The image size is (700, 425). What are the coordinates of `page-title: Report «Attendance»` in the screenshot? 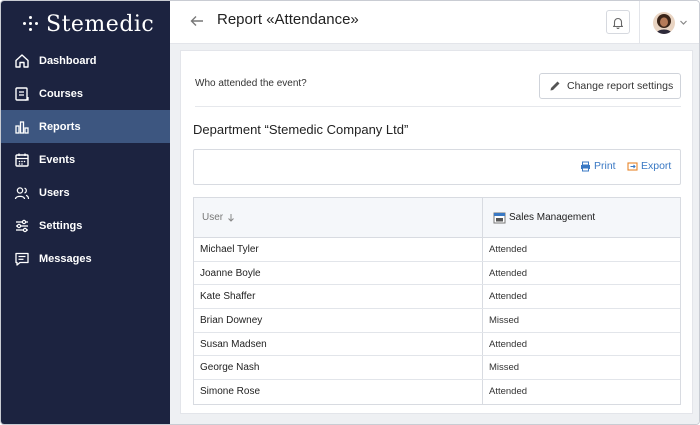 It's located at (288, 19).